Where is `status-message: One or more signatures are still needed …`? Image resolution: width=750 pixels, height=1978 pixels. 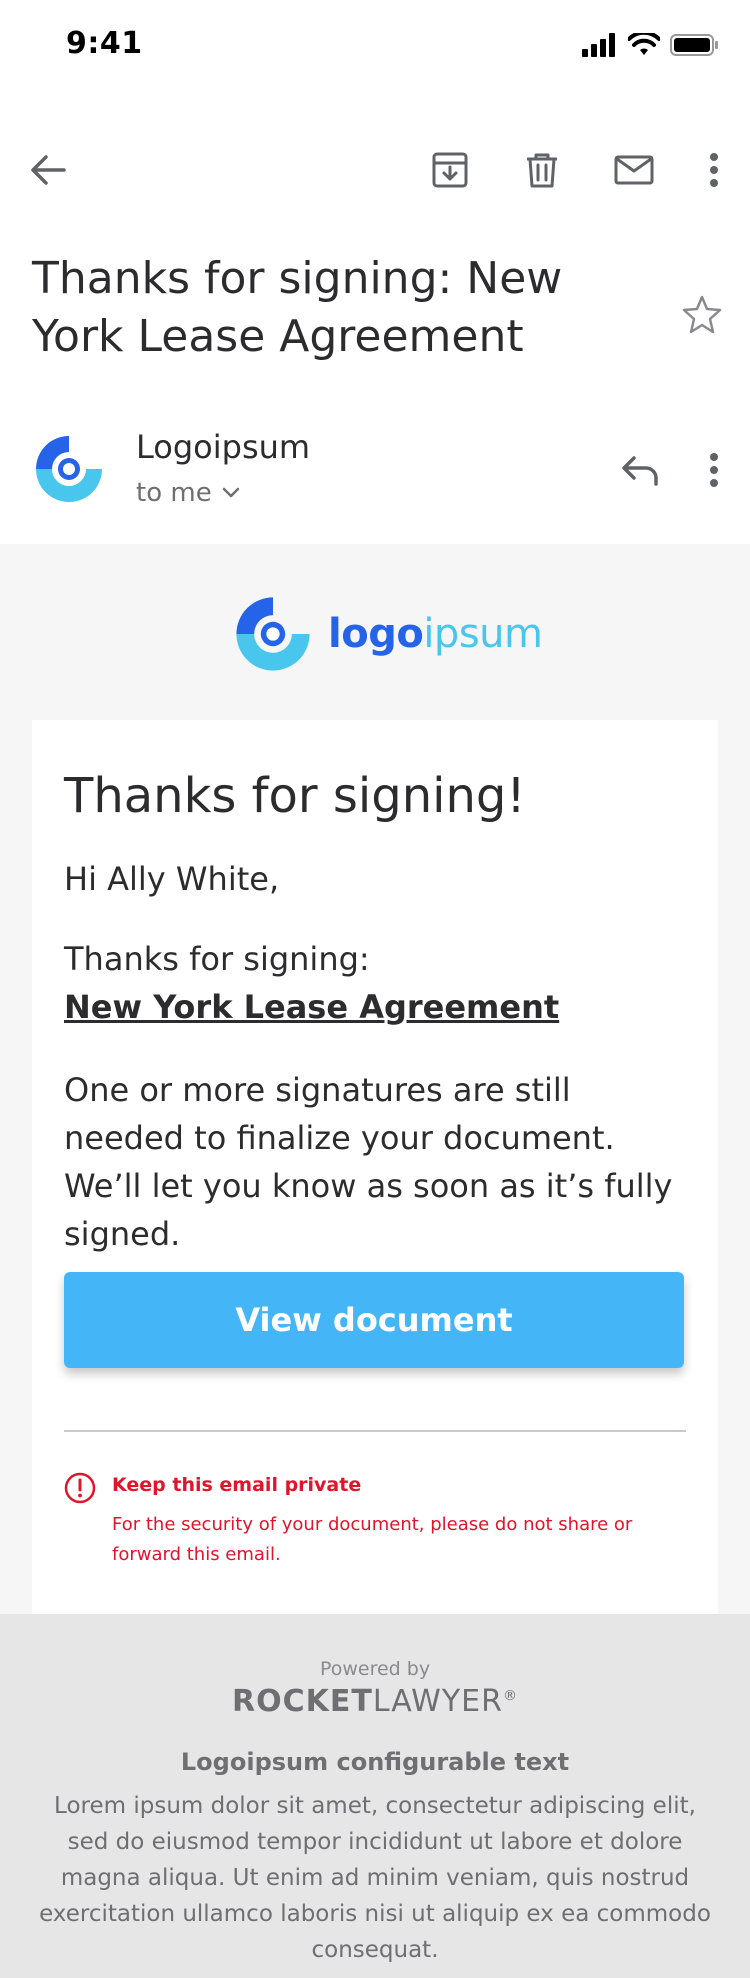
status-message: One or more signatures are still needed … is located at coordinates (368, 1162).